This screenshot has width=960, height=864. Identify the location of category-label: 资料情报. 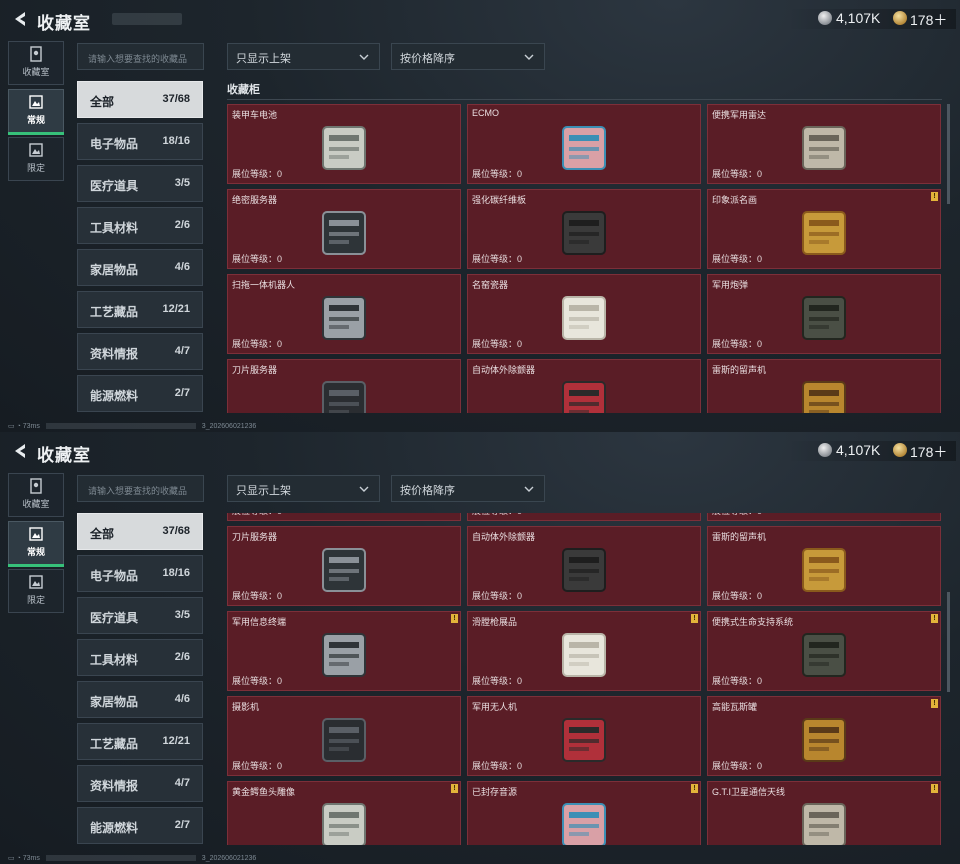
(114, 354).